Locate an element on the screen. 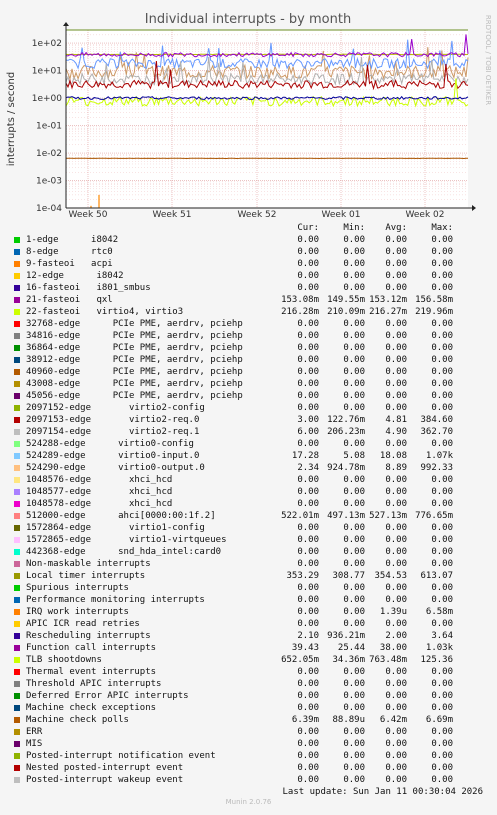 Image resolution: width=497 pixels, height=815 pixels. y-tick-label: 1e-02 is located at coordinates (49, 154).